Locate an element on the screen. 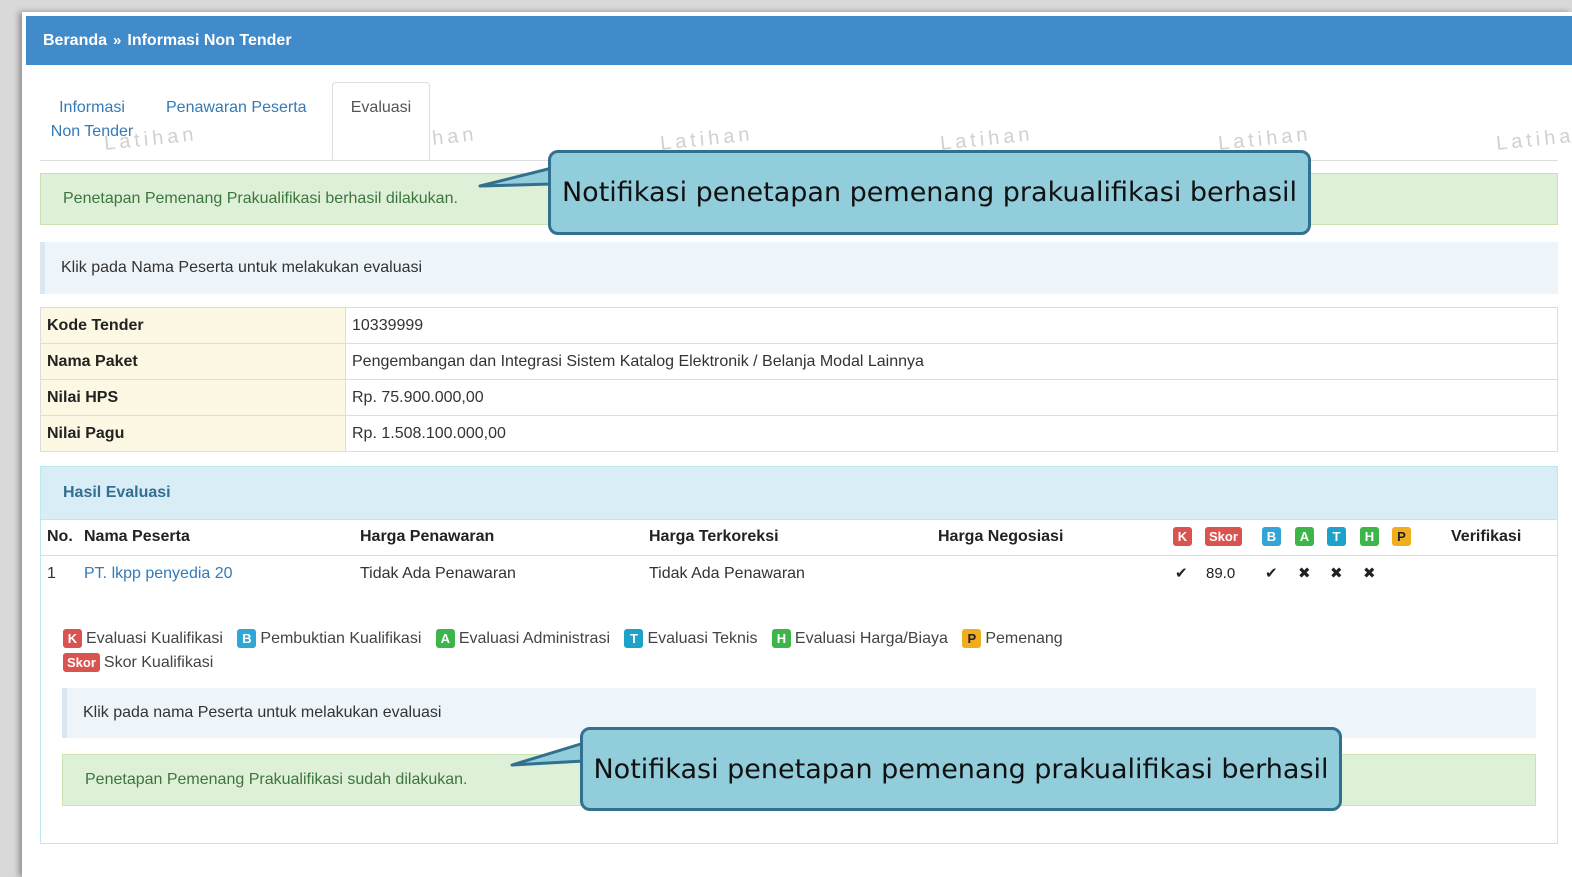 This screenshot has width=1572, height=877. legend-item: Skor Skor Kualifikasi is located at coordinates (138, 662).